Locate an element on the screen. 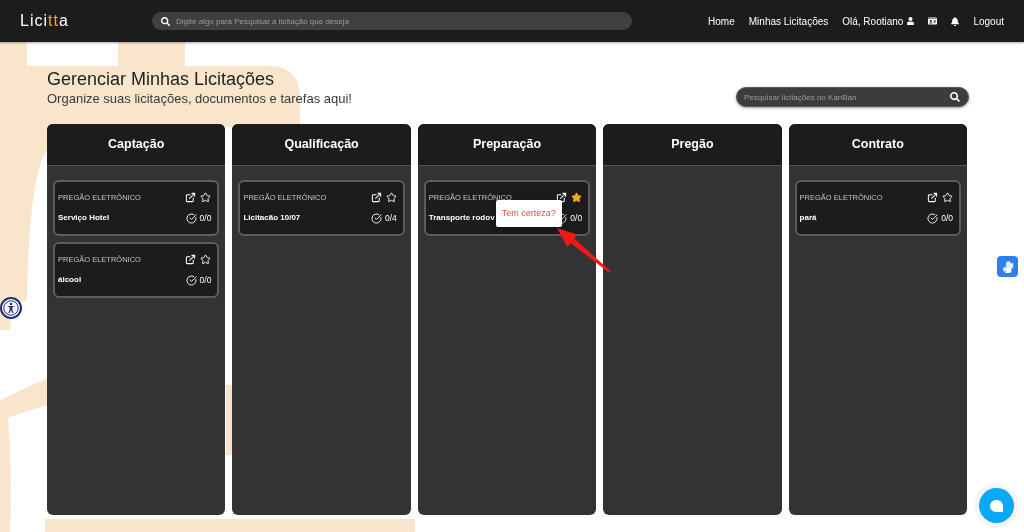 This screenshot has height=532, width=1024. card-title: Serviço Hotel is located at coordinates (84, 218).